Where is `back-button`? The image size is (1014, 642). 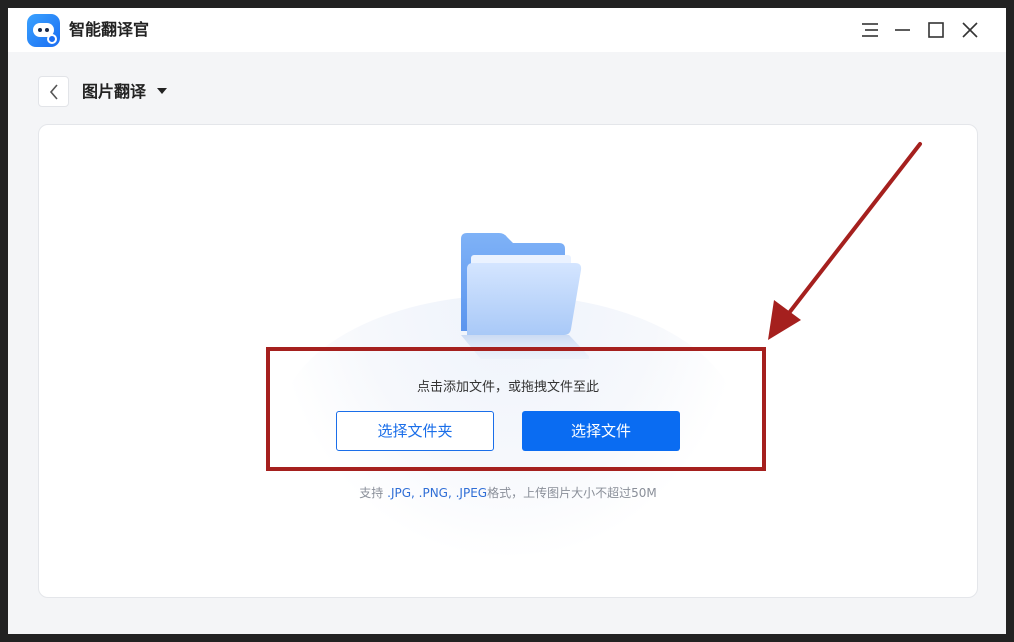 back-button is located at coordinates (53, 91).